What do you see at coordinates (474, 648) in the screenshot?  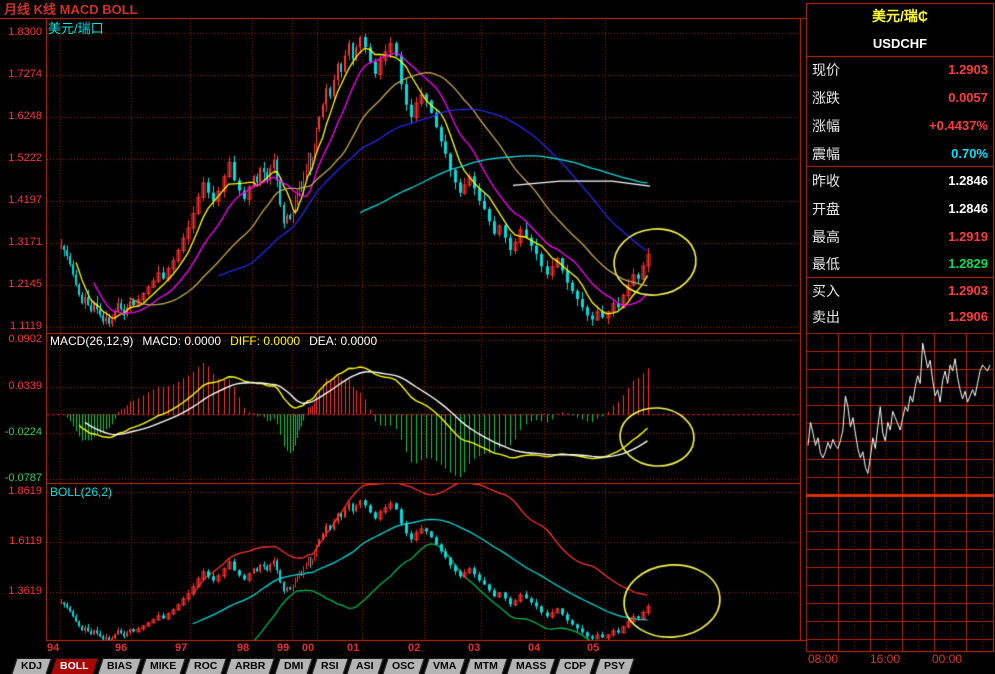 I see `x-axis-tick: 03` at bounding box center [474, 648].